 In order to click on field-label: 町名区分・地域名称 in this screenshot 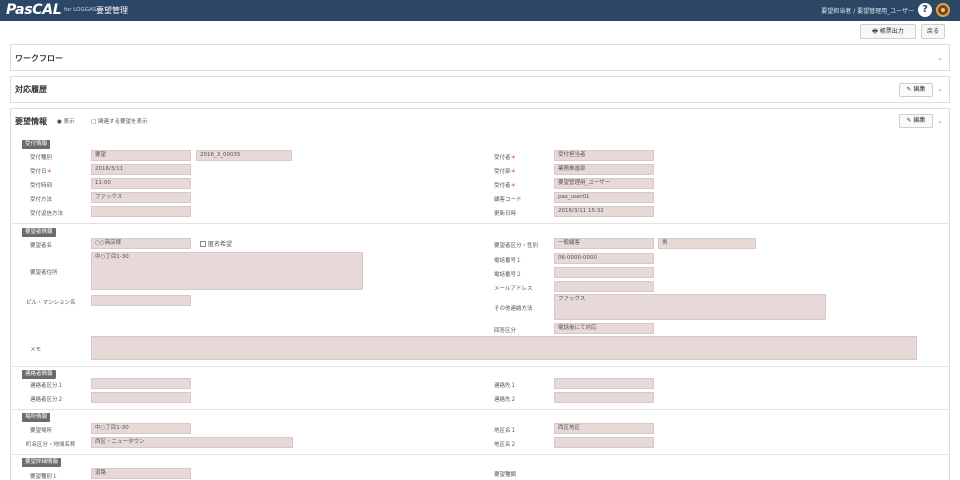, I will do `click(51, 445)`.